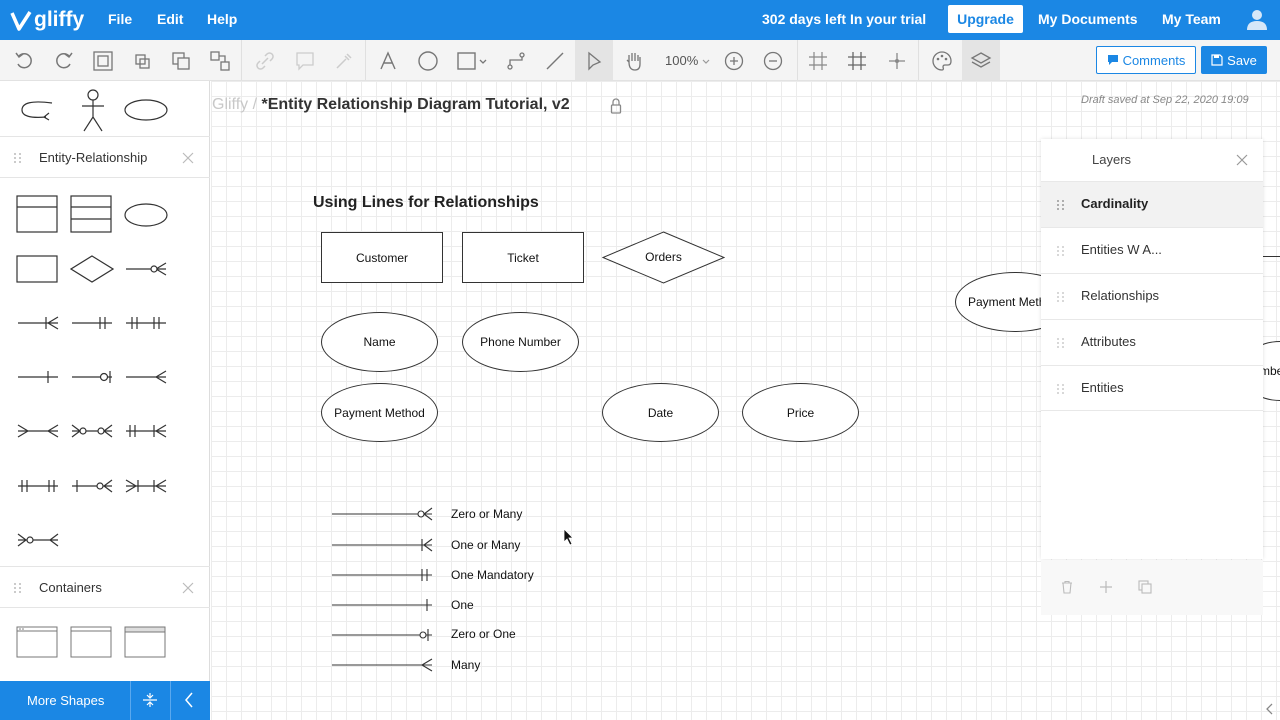 This screenshot has width=1280, height=720. Describe the element at coordinates (47, 20) in the screenshot. I see `gliffy-logo: gliffy` at that location.